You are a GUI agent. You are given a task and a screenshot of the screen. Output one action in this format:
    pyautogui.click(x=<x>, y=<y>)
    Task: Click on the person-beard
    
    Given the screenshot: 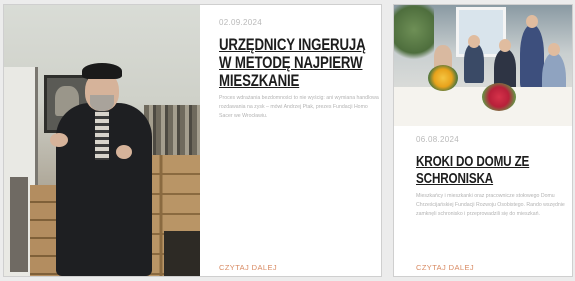 What is the action you would take?
    pyautogui.click(x=102, y=103)
    